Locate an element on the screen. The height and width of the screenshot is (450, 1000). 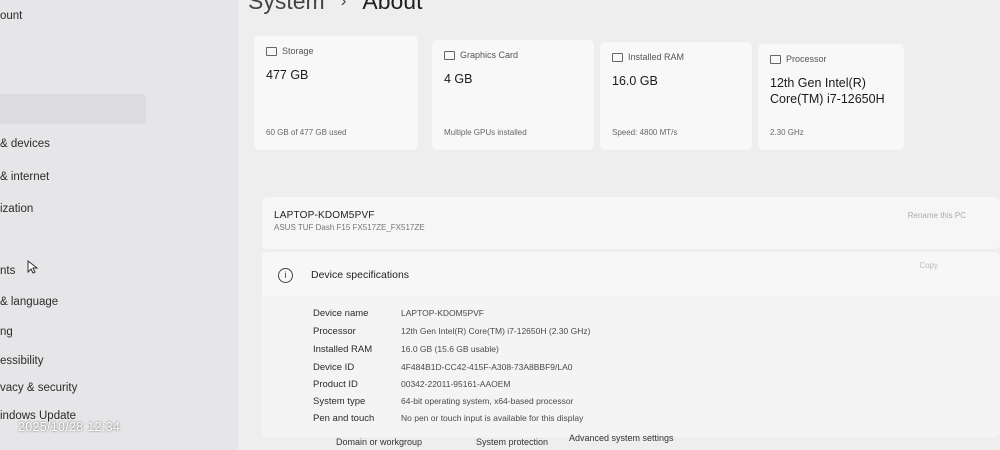
graphics-card-header: Graphics Card is located at coordinates (481, 55).